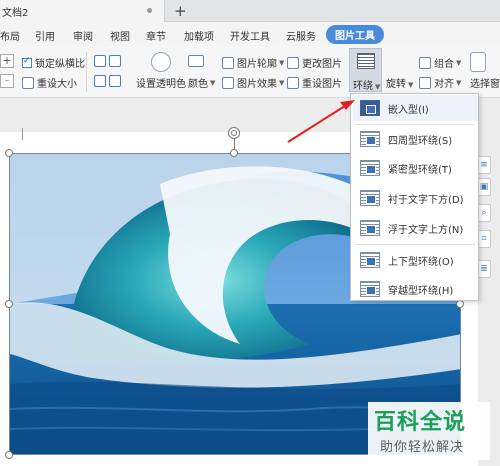 The height and width of the screenshot is (466, 500). I want to click on resize-handle-bottom-left, so click(9, 455).